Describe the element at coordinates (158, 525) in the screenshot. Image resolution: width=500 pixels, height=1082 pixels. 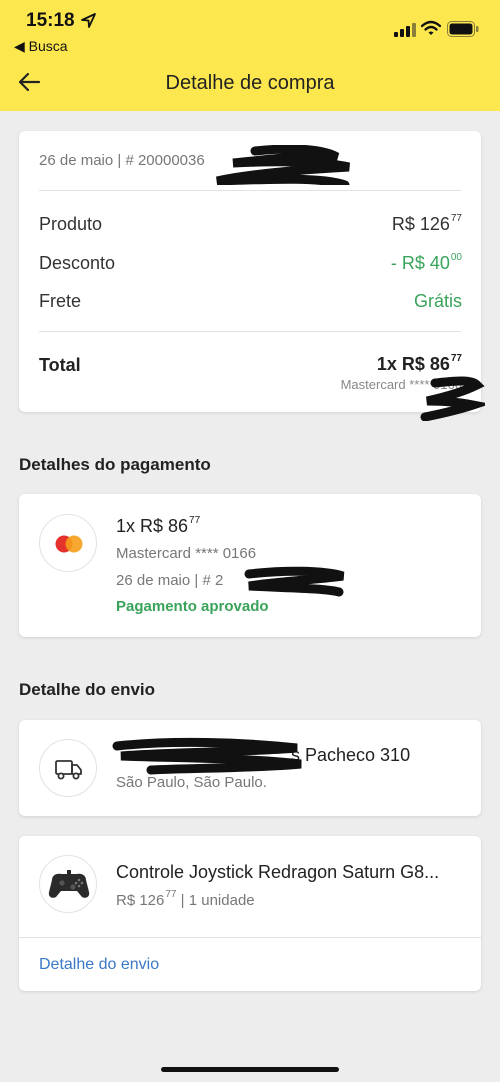
I see `payment-amount: 1x R$ 8677` at that location.